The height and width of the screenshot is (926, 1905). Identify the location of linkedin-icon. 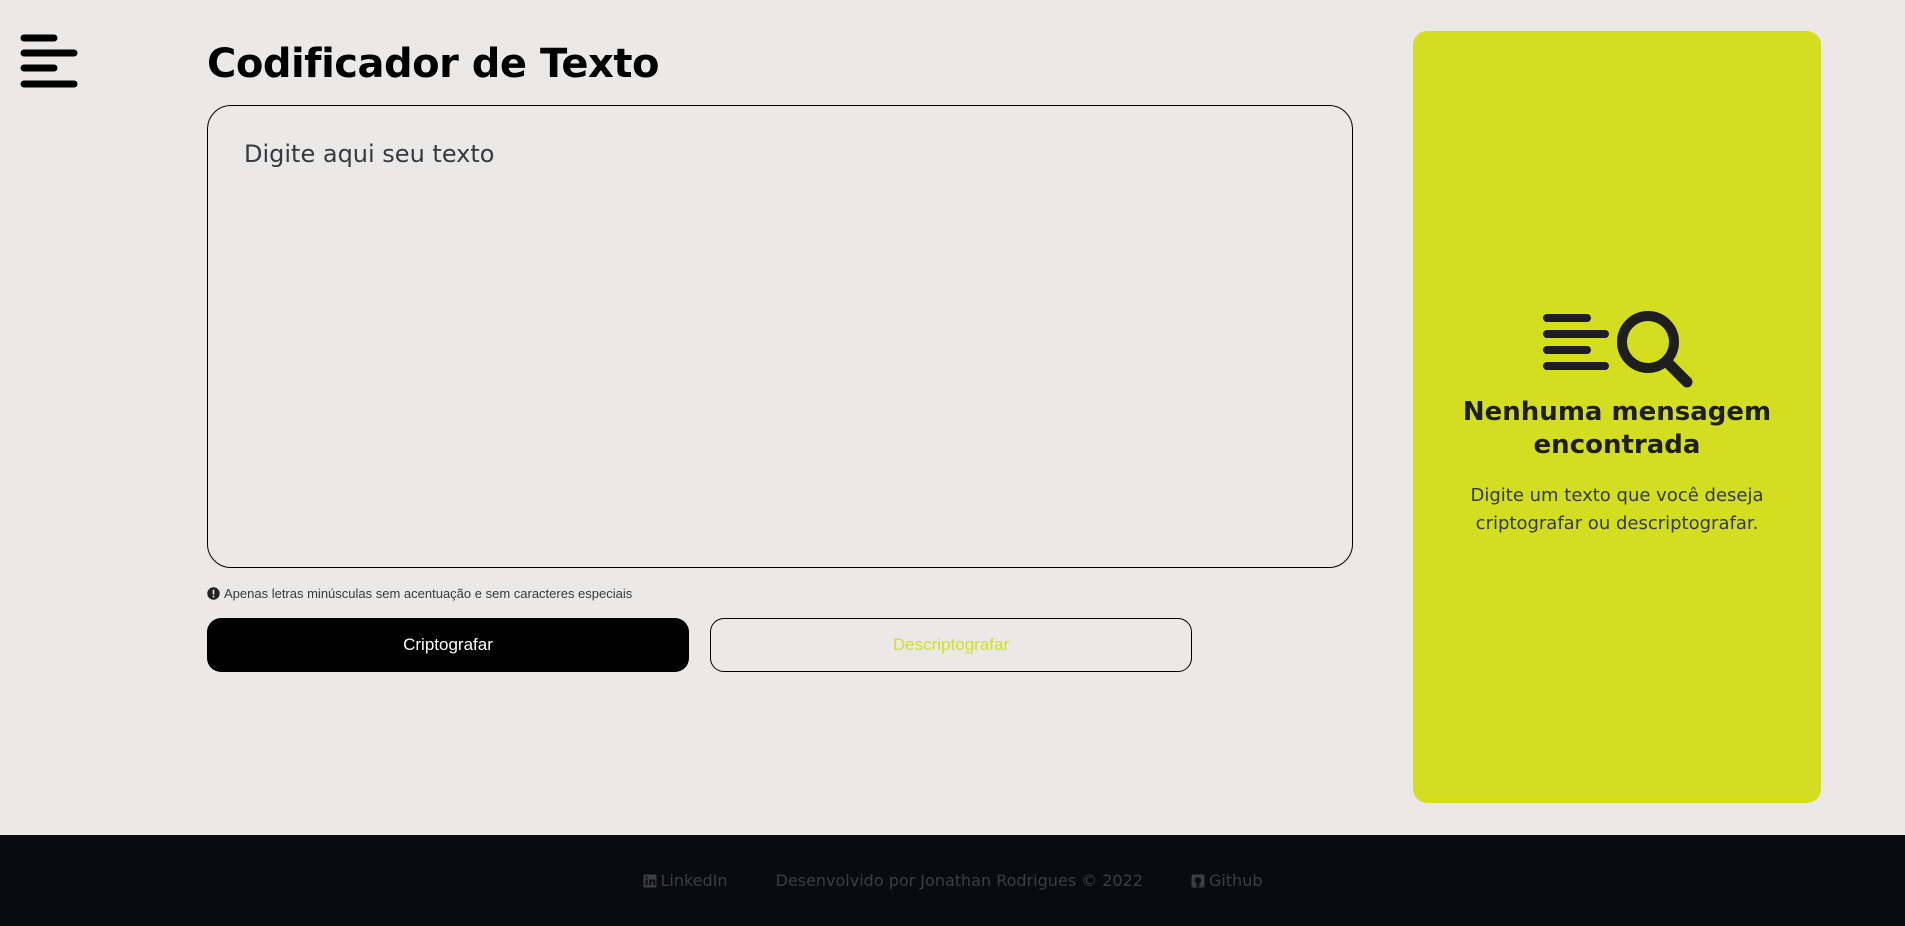
(649, 880).